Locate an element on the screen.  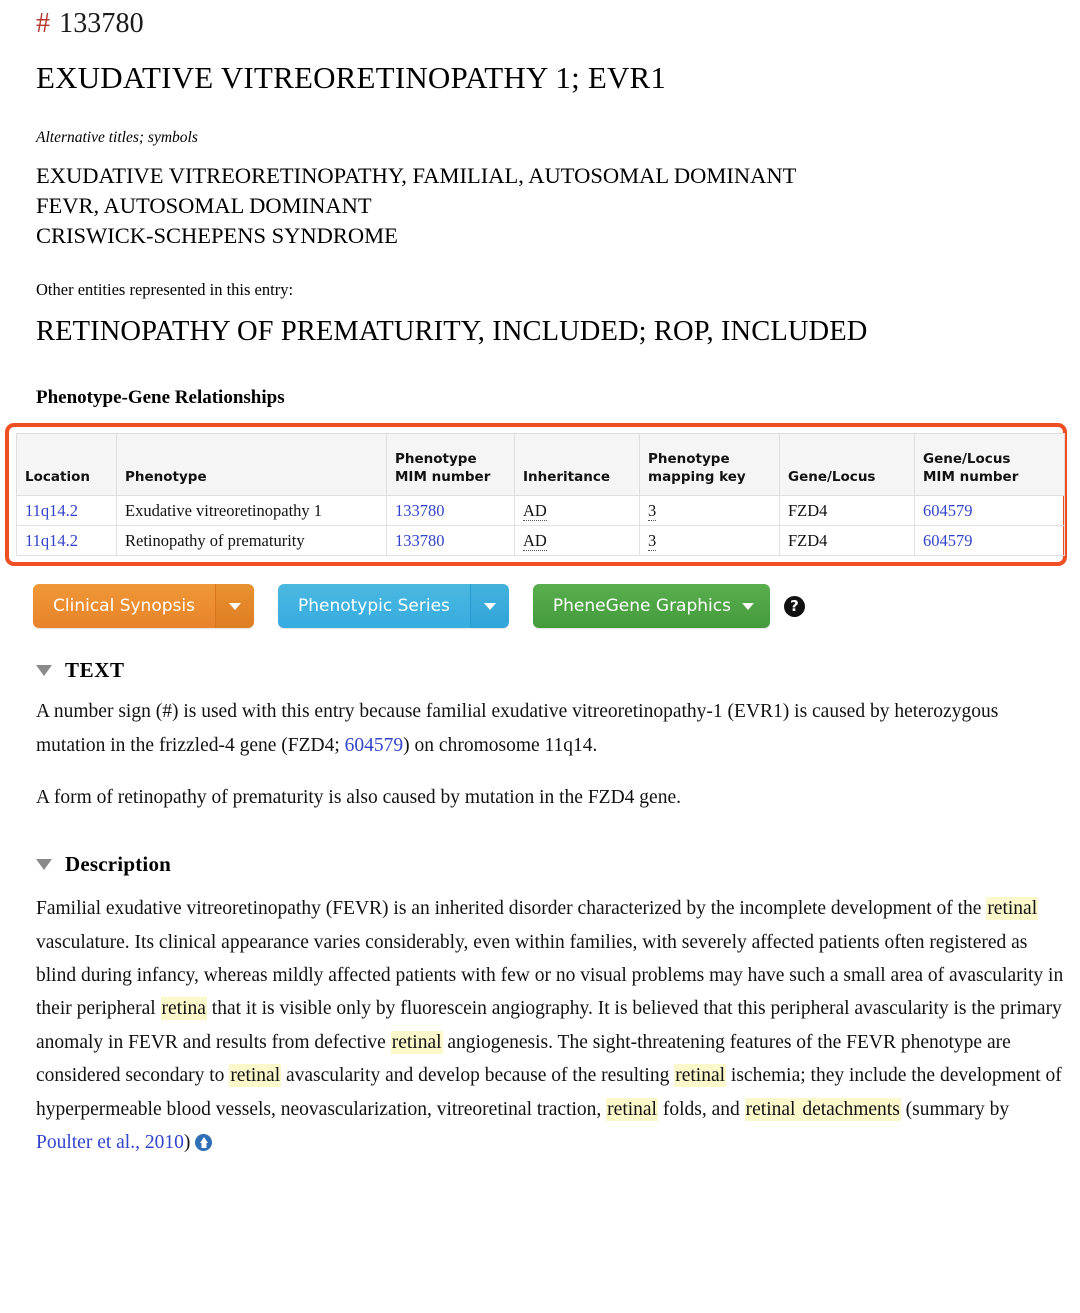
column-header-phenotype-mim-number: Phenotype MIM number is located at coordinates (450, 464).